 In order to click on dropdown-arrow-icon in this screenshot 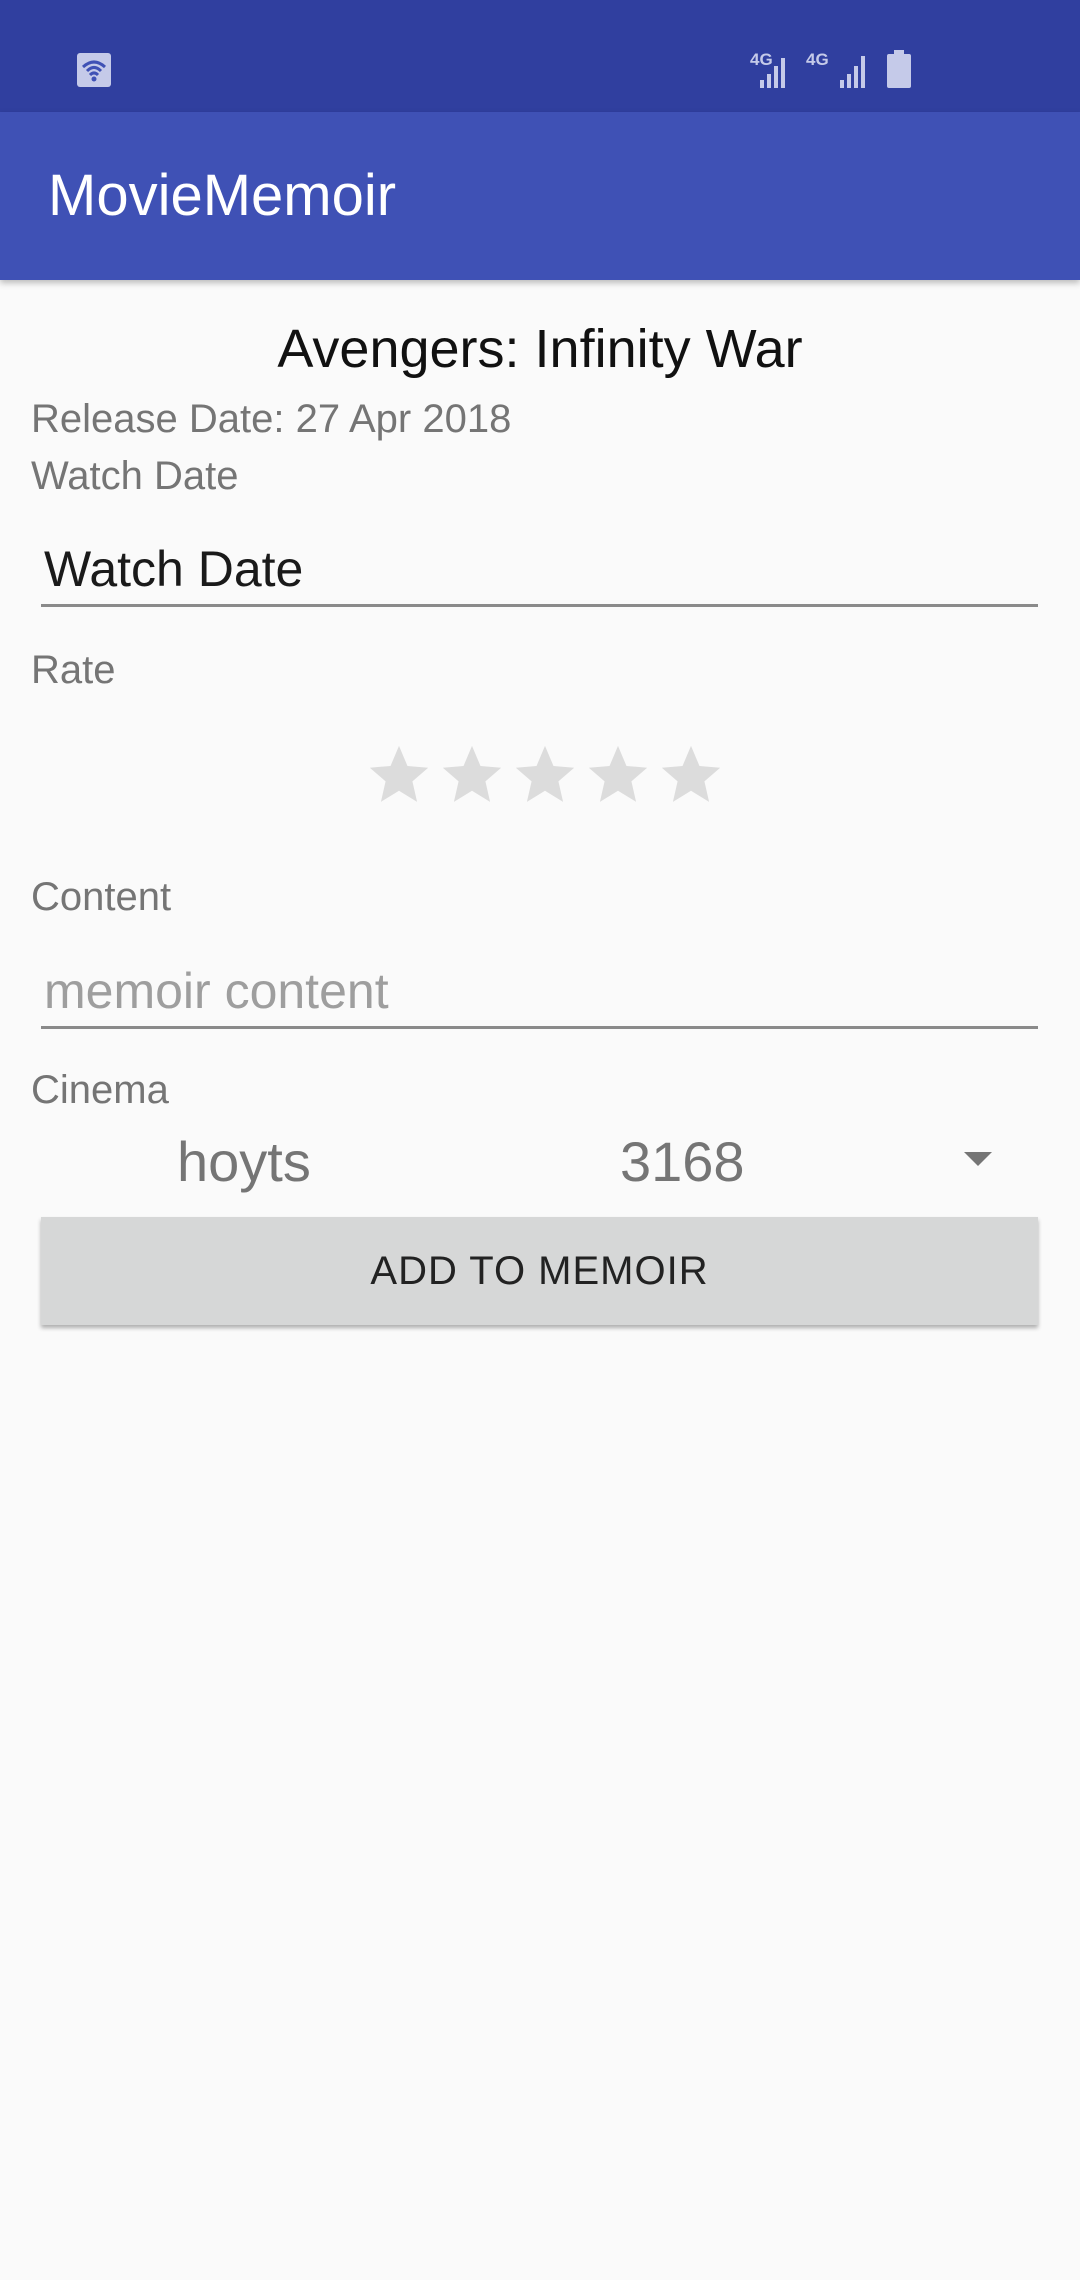, I will do `click(978, 1159)`.